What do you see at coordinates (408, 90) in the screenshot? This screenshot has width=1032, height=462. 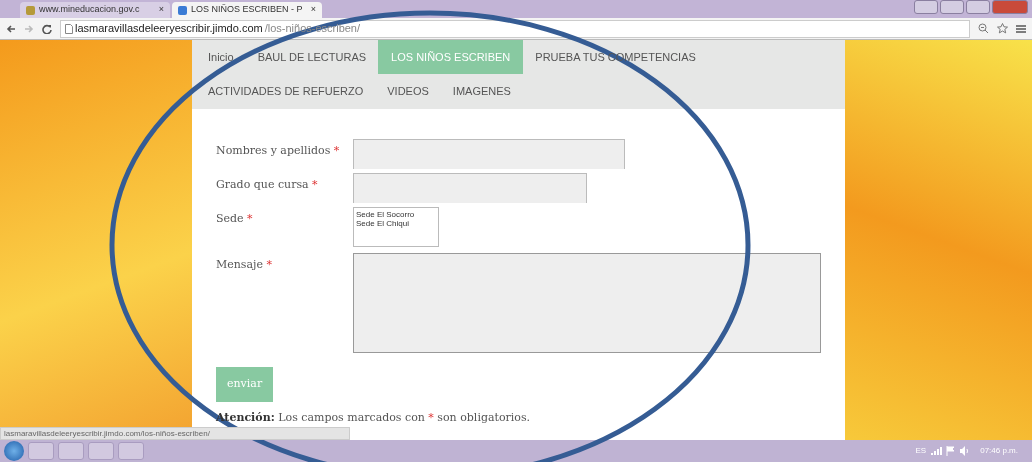 I see `nav-link: VIDEOS` at bounding box center [408, 90].